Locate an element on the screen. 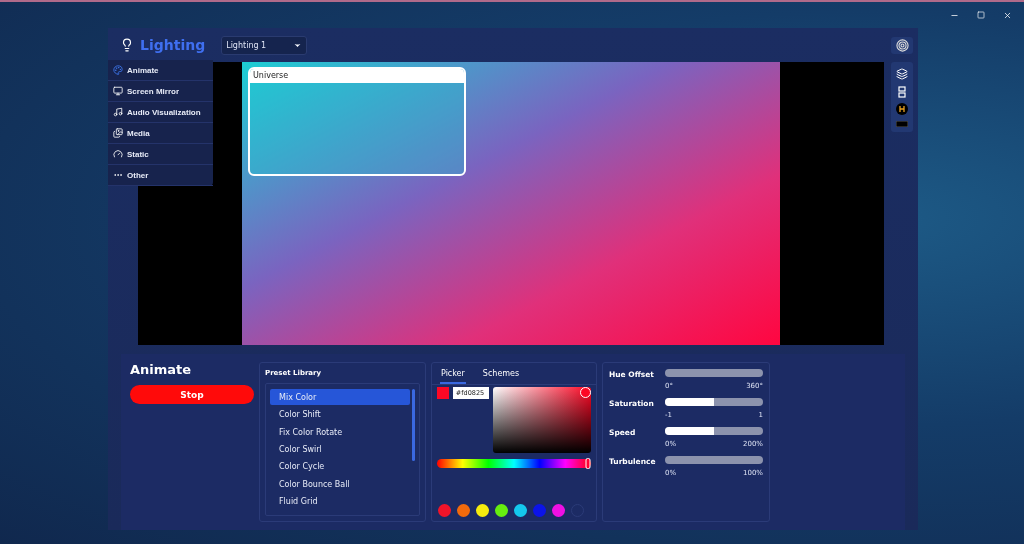 The height and width of the screenshot is (544, 1024). lighting-dropdown: Lighting 1 is located at coordinates (264, 45).